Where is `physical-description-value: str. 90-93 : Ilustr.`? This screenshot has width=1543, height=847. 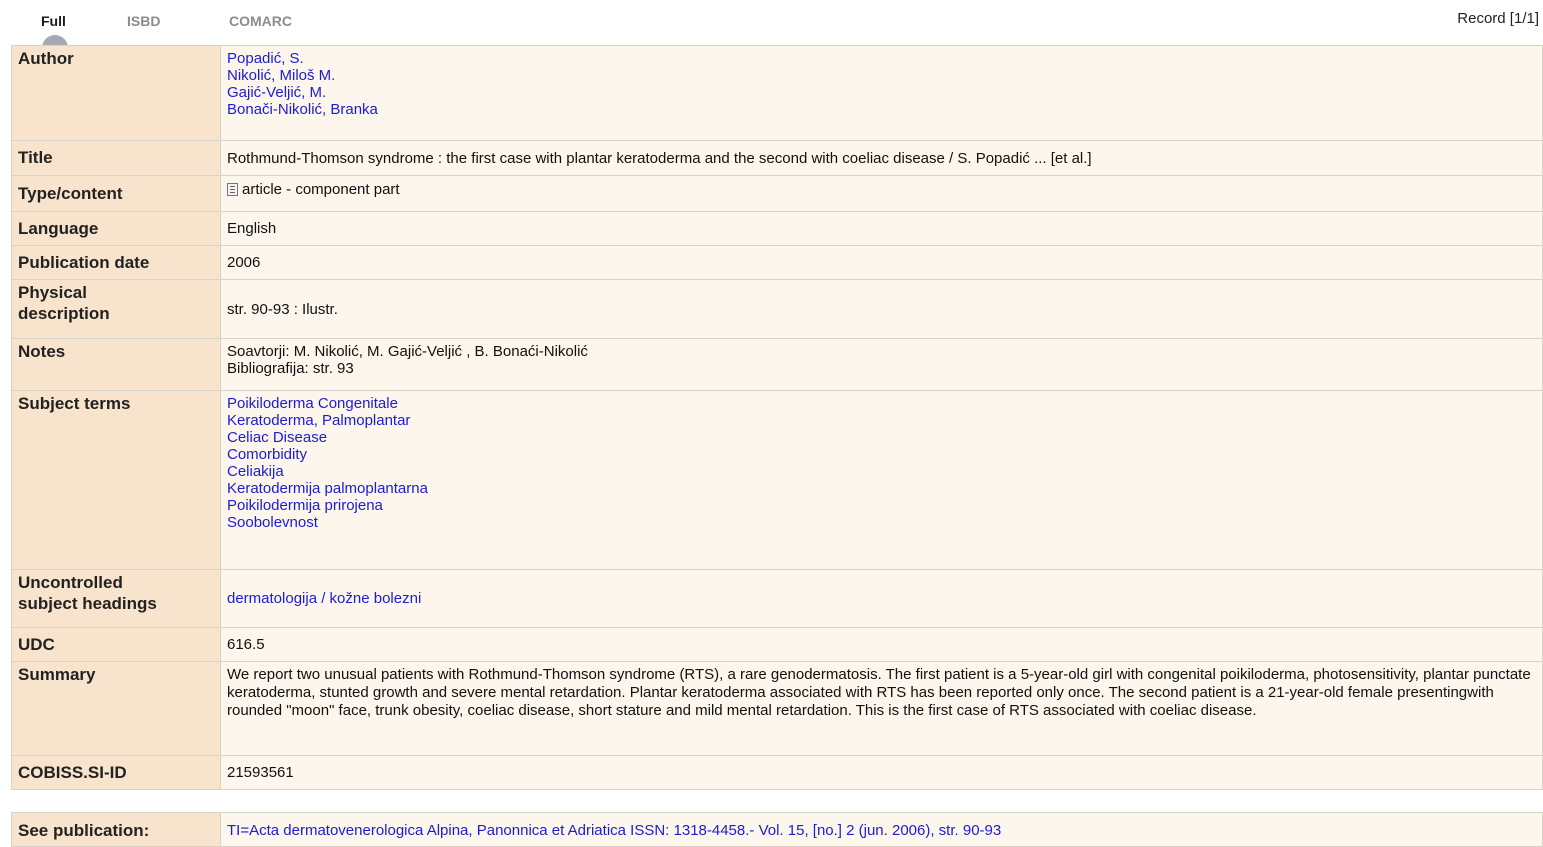 physical-description-value: str. 90-93 : Ilustr. is located at coordinates (881, 309).